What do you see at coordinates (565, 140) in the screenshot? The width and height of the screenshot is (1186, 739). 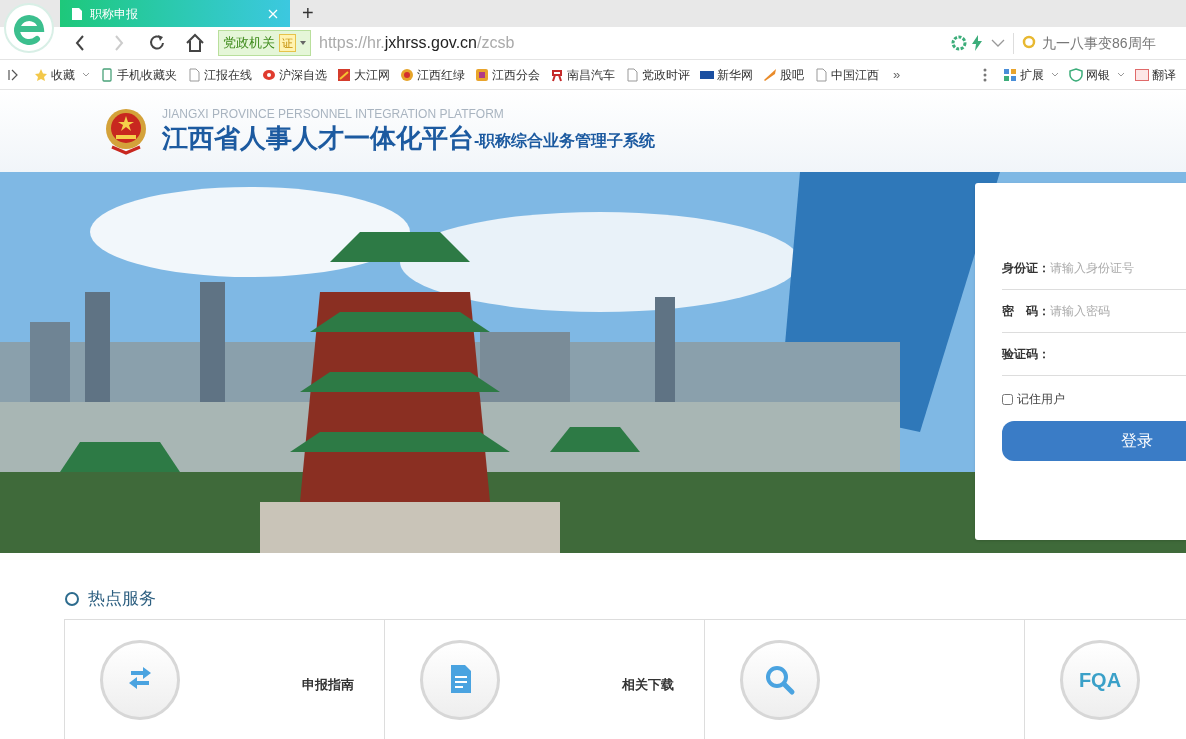 I see `subsystem-title: -职称综合业务管理子系统` at bounding box center [565, 140].